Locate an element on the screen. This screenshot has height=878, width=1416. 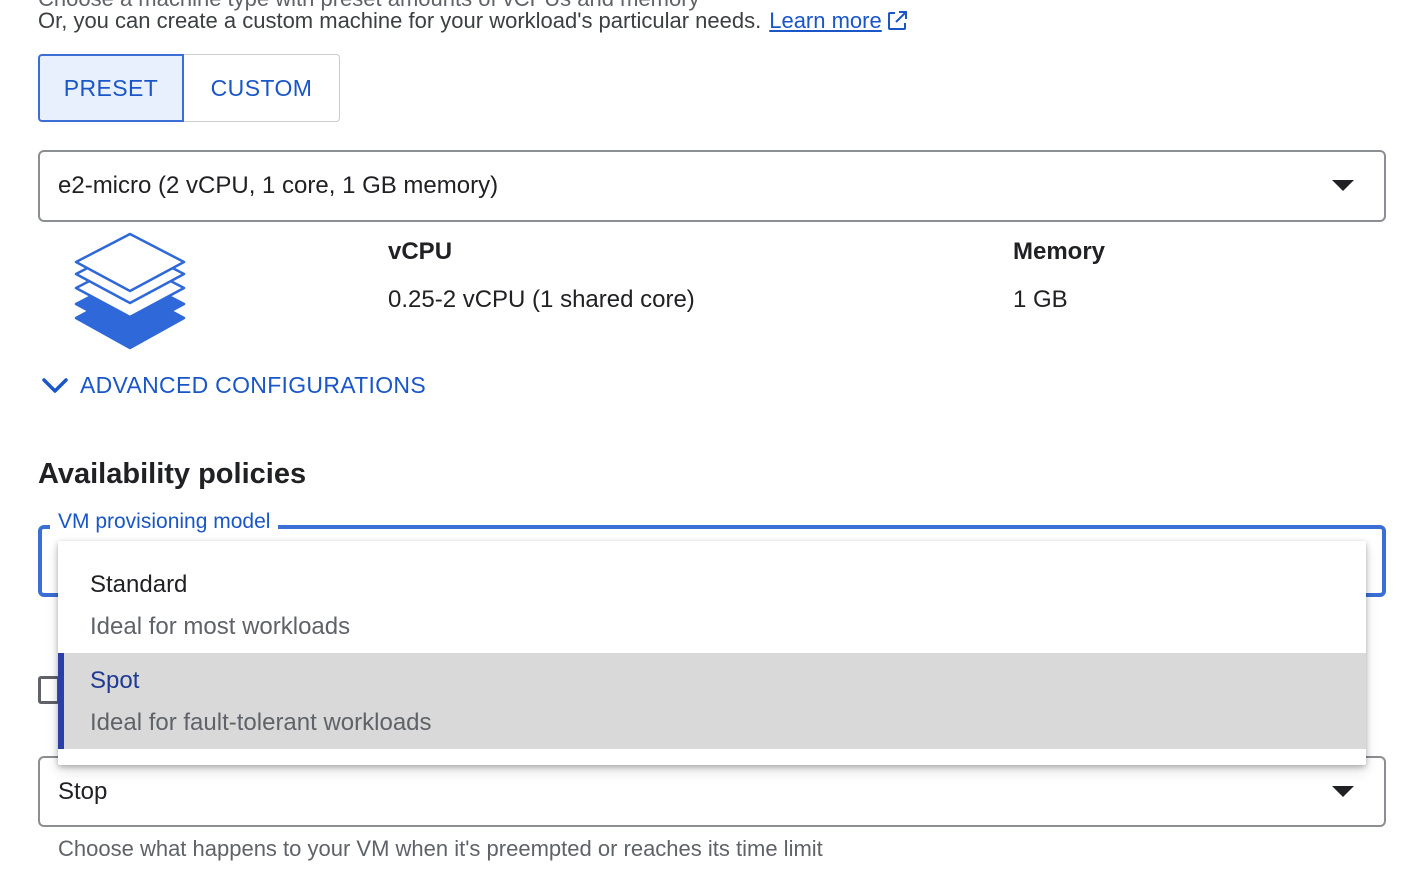
termination-action-select: Stop is located at coordinates (712, 791).